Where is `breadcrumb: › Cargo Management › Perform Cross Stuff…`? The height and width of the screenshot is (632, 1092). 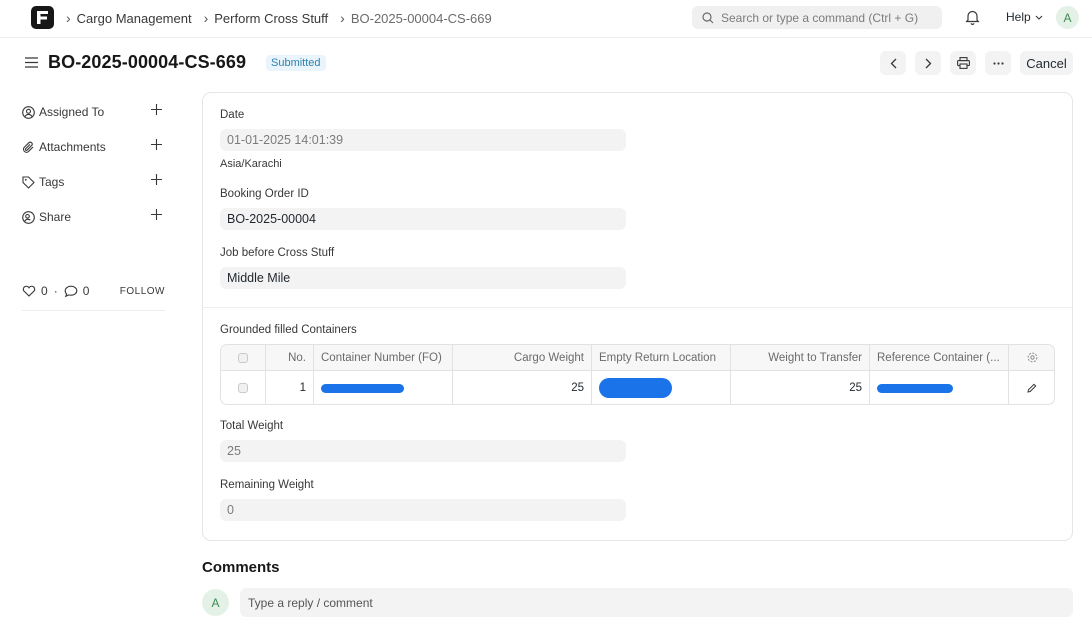 breadcrumb: › Cargo Management › Perform Cross Stuff… is located at coordinates (285, 18).